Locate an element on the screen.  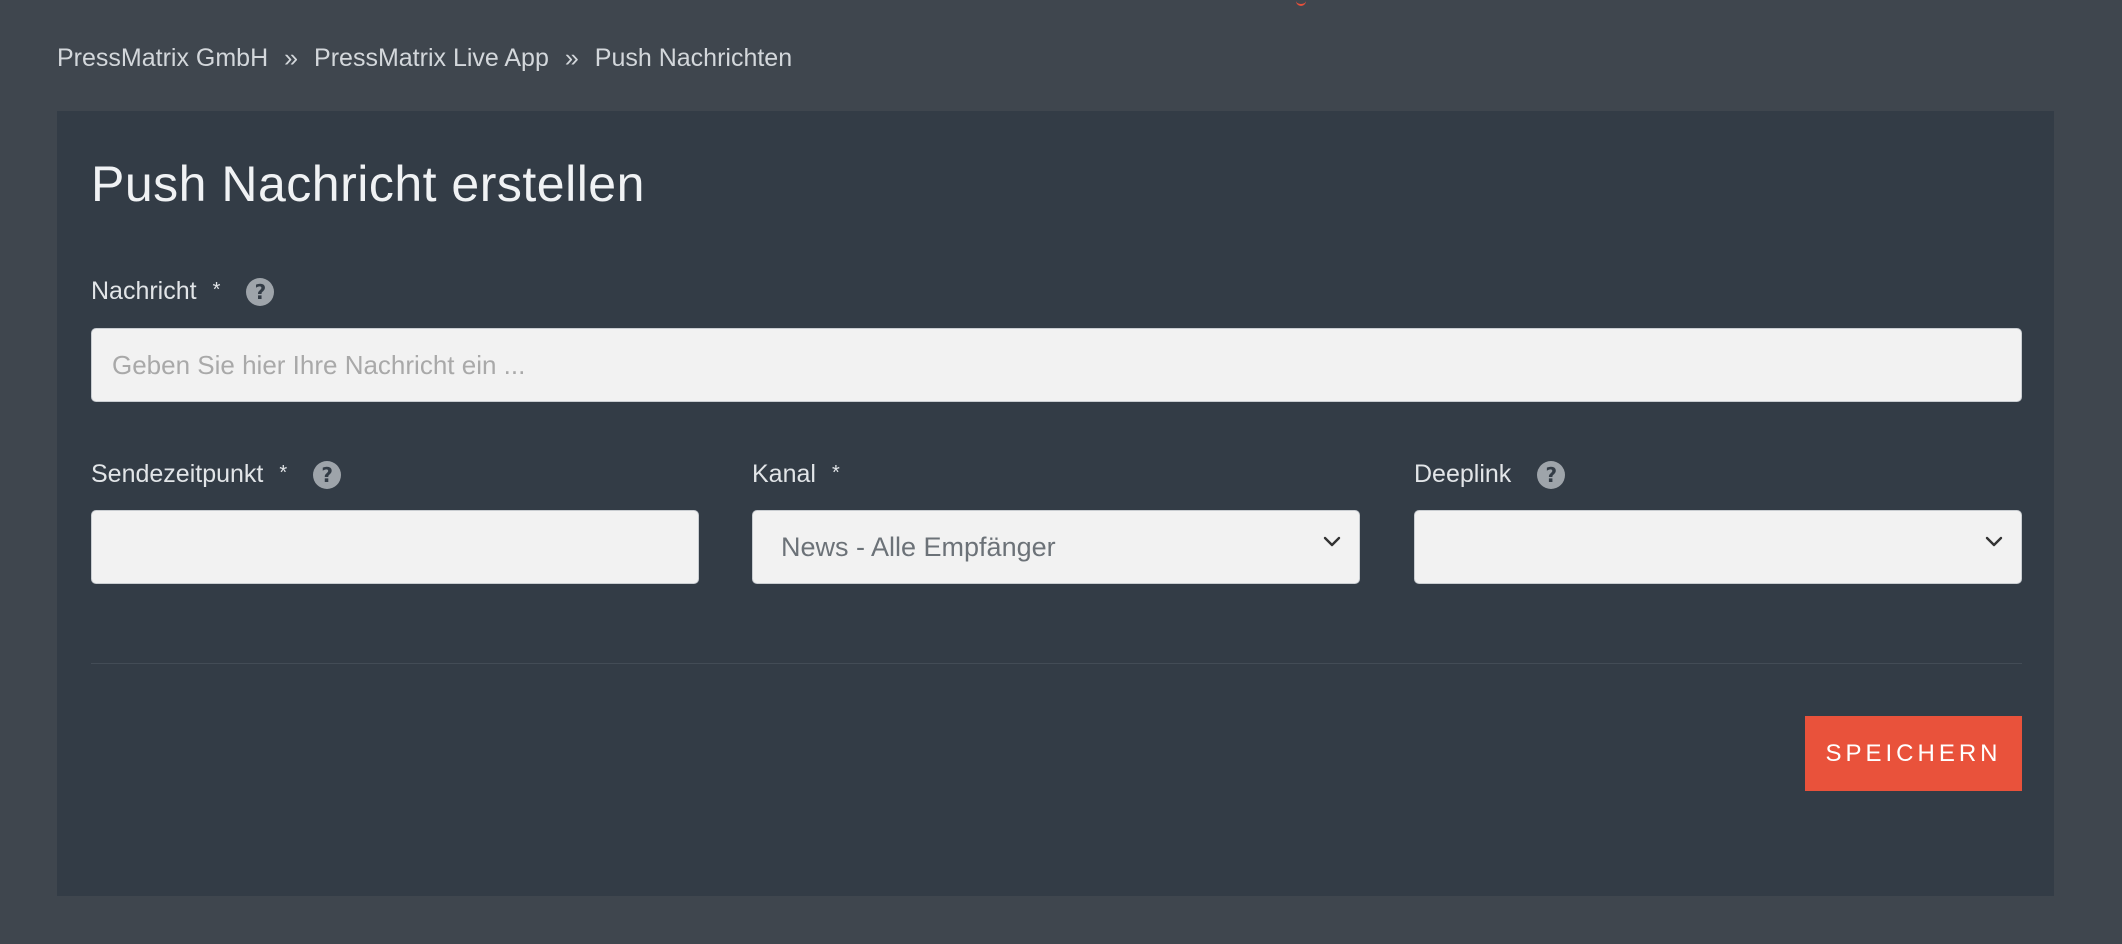
send-time-label: Sendezeitpunkt * ? is located at coordinates (216, 474).